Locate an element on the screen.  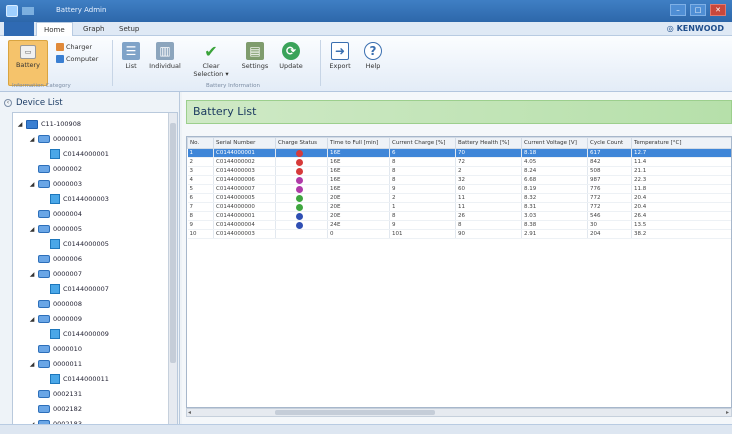
tree-item: ◢ 0000009 is located at coordinates (55, 319).